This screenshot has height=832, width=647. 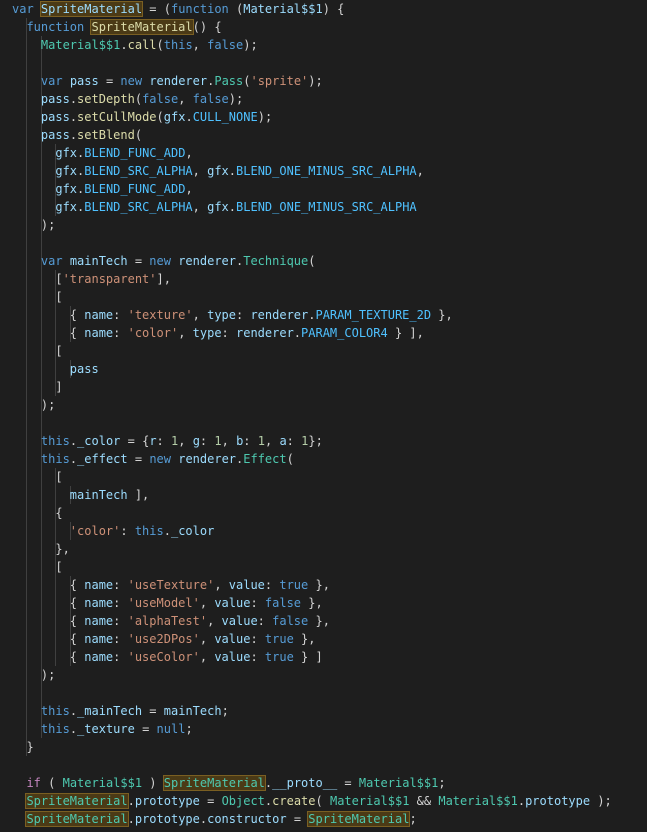 What do you see at coordinates (153, 783) in the screenshot?
I see `code-token-punc: )` at bounding box center [153, 783].